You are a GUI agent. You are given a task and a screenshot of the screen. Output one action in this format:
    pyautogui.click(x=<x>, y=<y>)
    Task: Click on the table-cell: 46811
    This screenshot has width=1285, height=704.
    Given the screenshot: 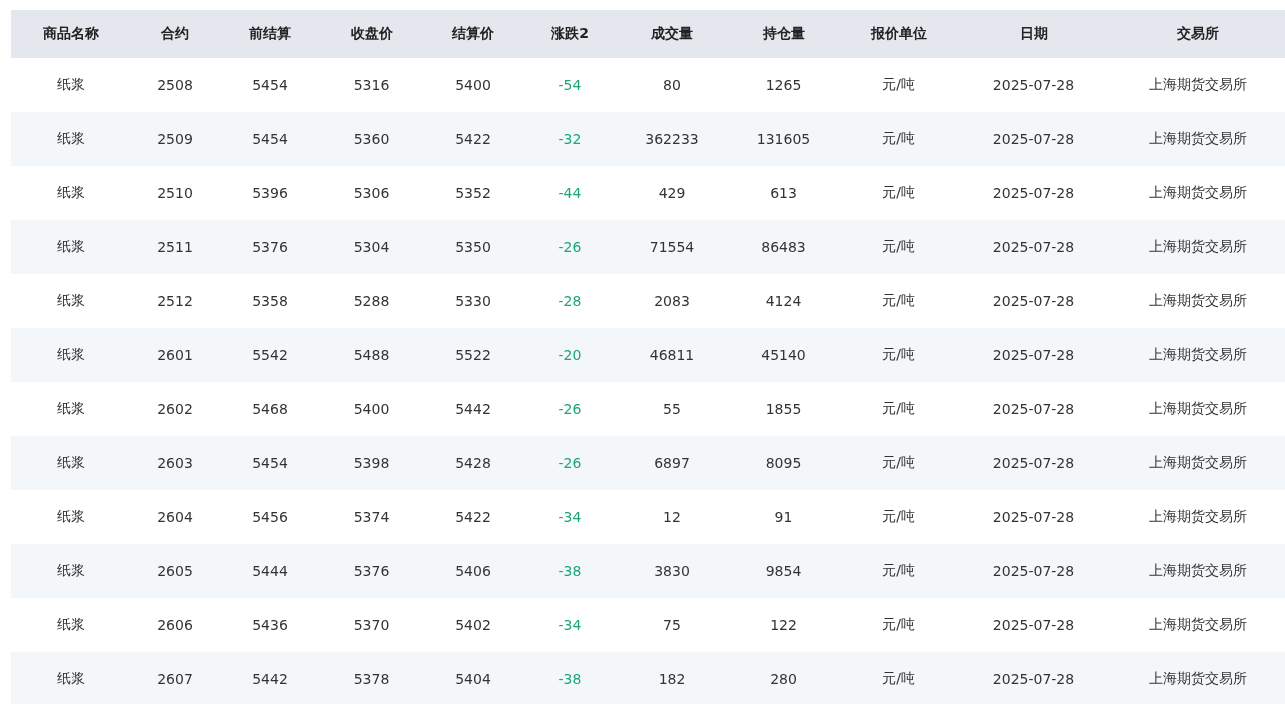 What is the action you would take?
    pyautogui.click(x=672, y=355)
    